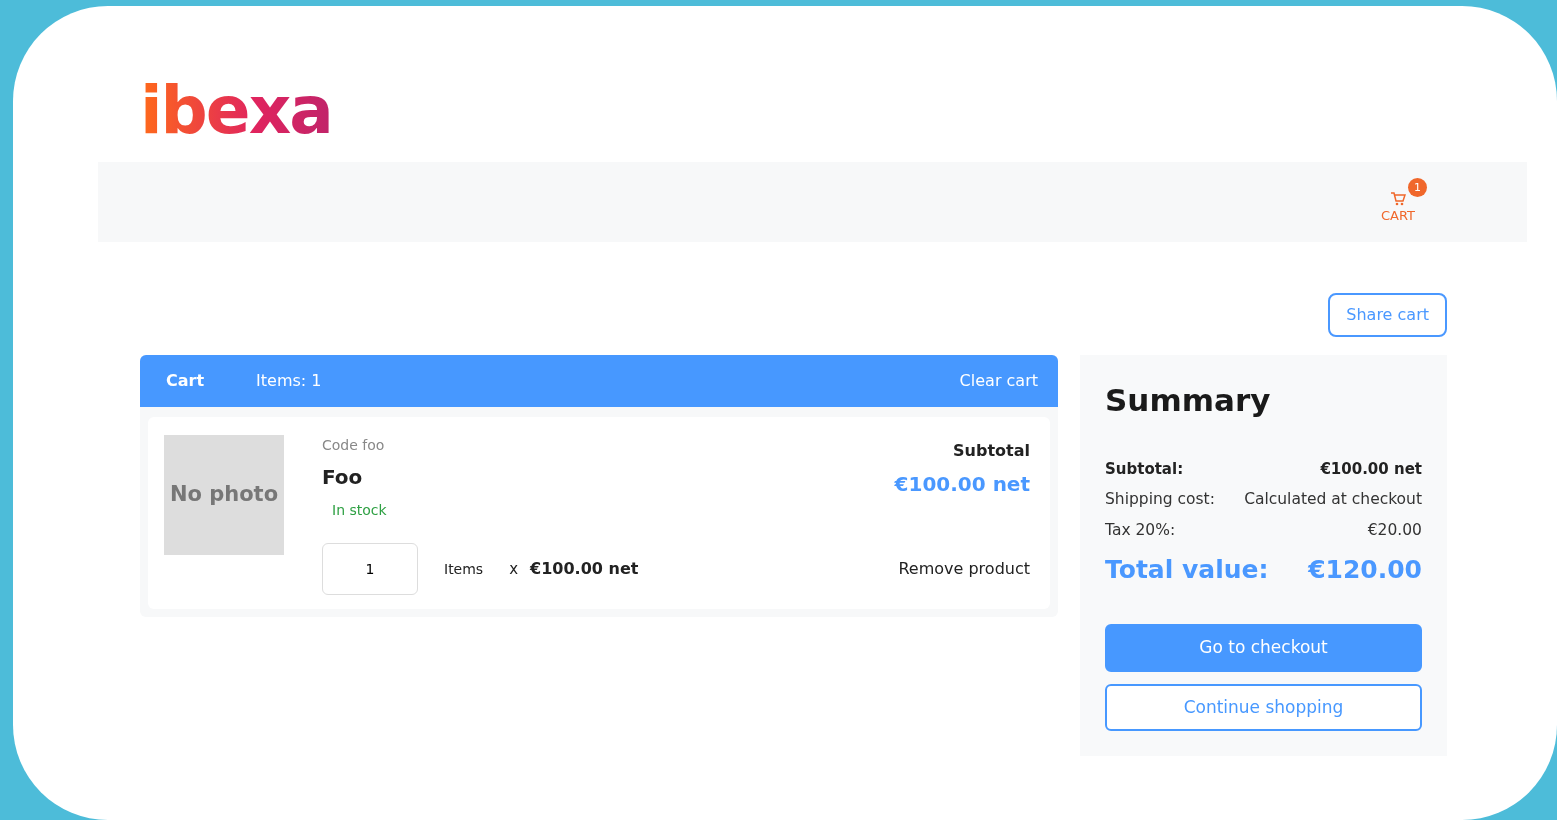 This screenshot has height=820, width=1557. I want to click on checkout-button: Go to checkout, so click(1263, 648).